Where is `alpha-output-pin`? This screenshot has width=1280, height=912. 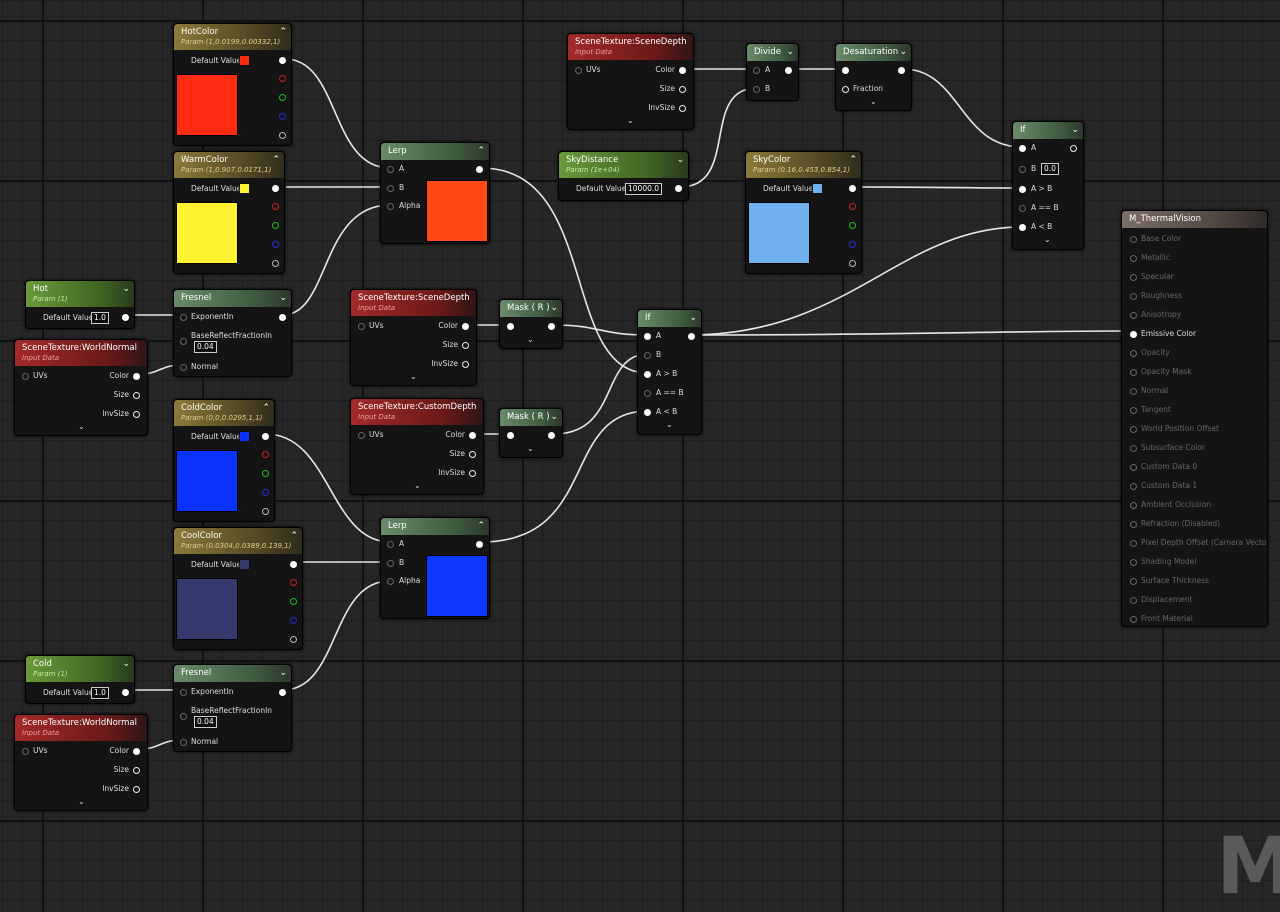
alpha-output-pin is located at coordinates (852, 263).